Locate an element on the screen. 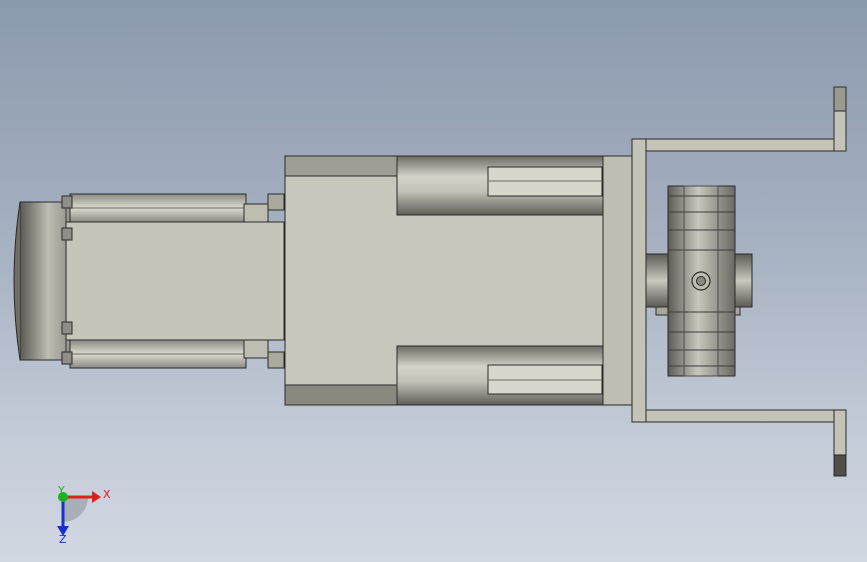  z-axis-label: Z is located at coordinates (63, 539).